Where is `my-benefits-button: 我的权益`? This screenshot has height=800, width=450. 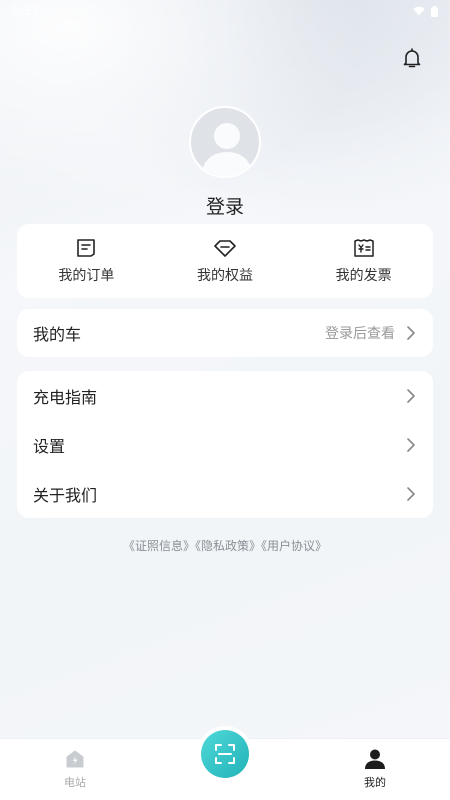
my-benefits-button: 我的权益 is located at coordinates (225, 261).